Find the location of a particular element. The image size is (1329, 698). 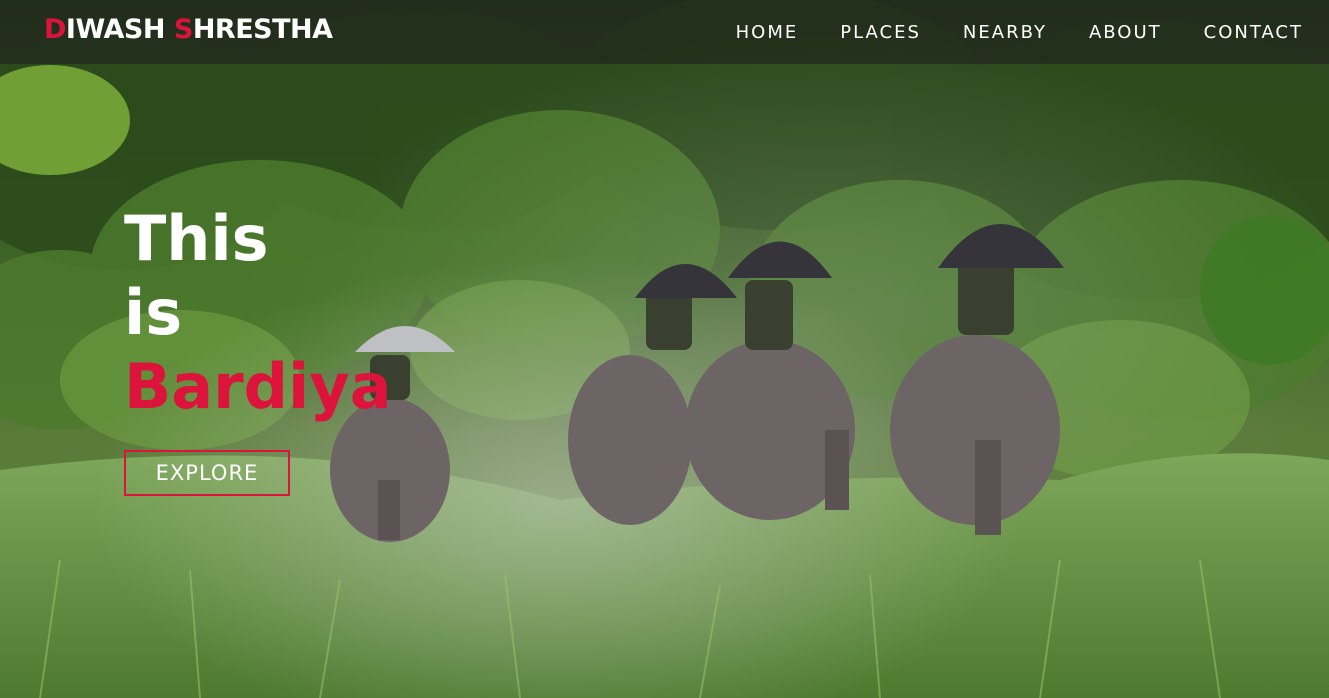

main-nav: HOME PLACES NEARBY ABOUT CONTACT is located at coordinates (998, 32).